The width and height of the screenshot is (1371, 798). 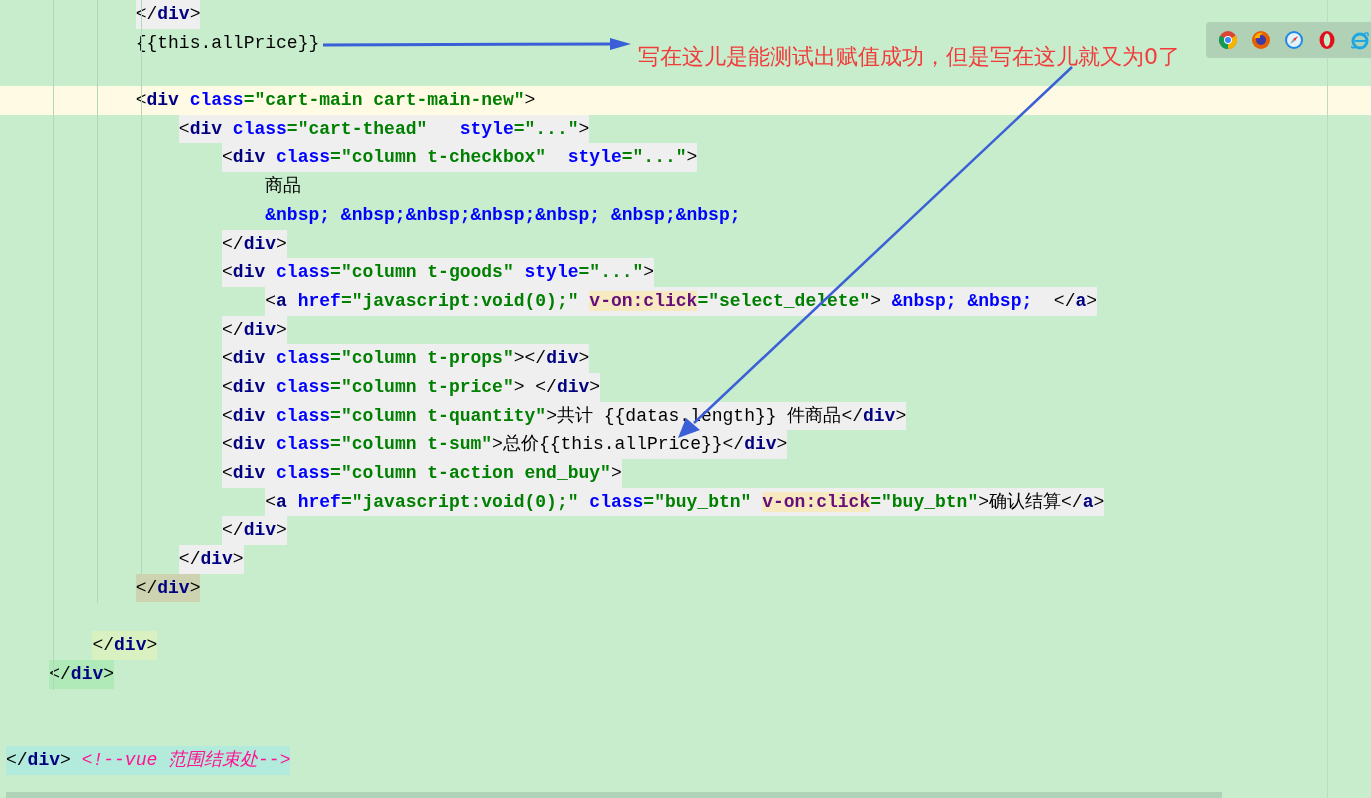 What do you see at coordinates (1294, 40) in the screenshot?
I see `compass-icon` at bounding box center [1294, 40].